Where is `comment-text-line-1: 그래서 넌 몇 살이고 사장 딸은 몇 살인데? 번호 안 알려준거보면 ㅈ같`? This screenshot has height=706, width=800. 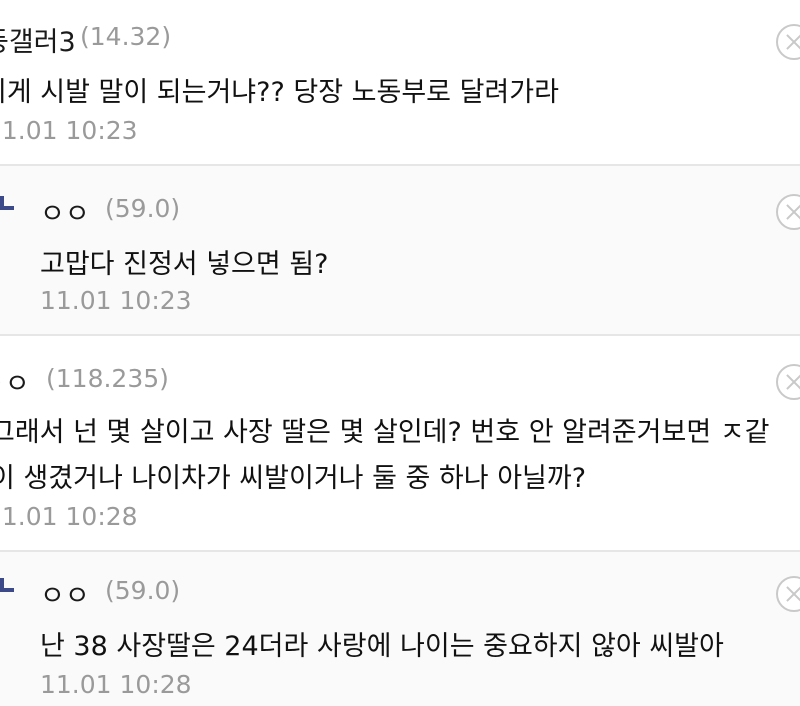 comment-text-line-1: 그래서 넌 몇 살이고 사장 딸은 몇 살인데? 번호 안 알려준거보면 ㅈ같 is located at coordinates (385, 432).